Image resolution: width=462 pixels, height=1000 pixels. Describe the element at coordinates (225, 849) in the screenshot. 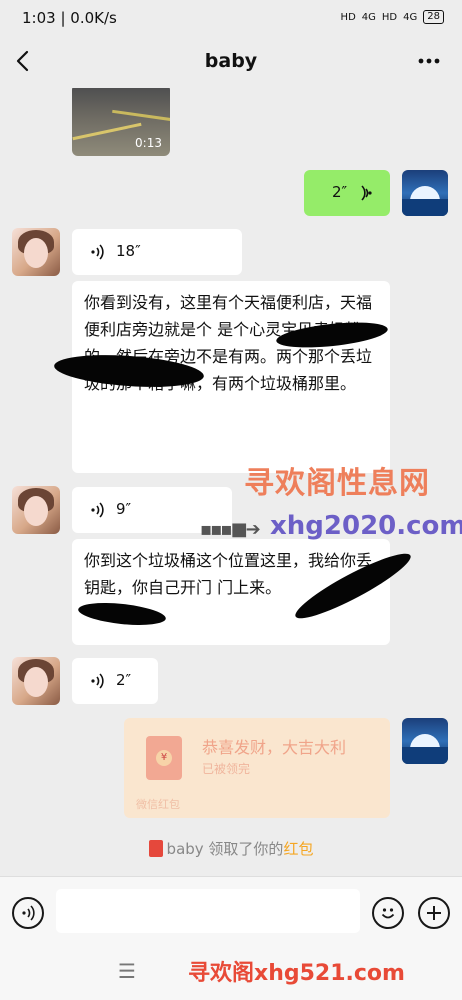

I see `system-note-text: baby 领取了你的` at that location.